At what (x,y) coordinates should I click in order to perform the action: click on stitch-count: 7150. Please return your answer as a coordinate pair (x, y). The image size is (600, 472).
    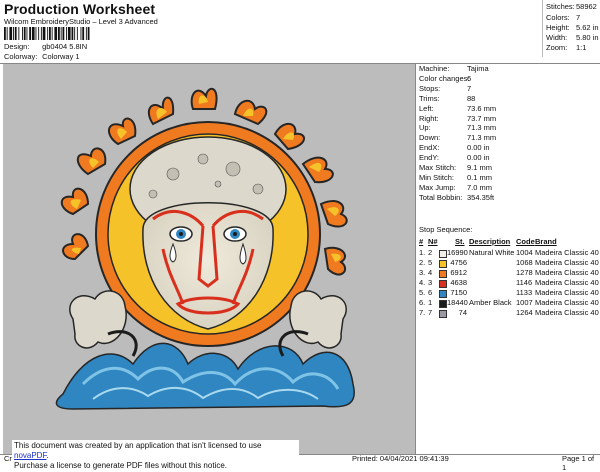
    Looking at the image, I should click on (458, 292).